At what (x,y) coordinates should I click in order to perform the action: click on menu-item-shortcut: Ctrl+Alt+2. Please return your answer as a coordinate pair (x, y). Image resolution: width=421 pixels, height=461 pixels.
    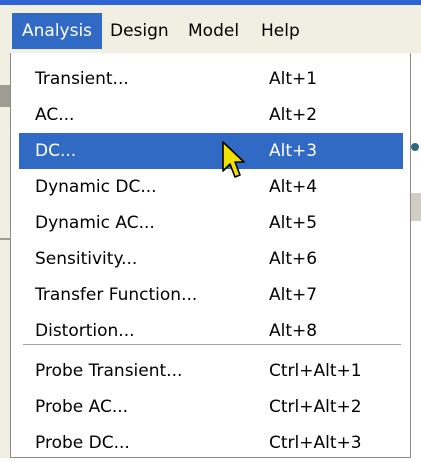
    Looking at the image, I should click on (315, 407).